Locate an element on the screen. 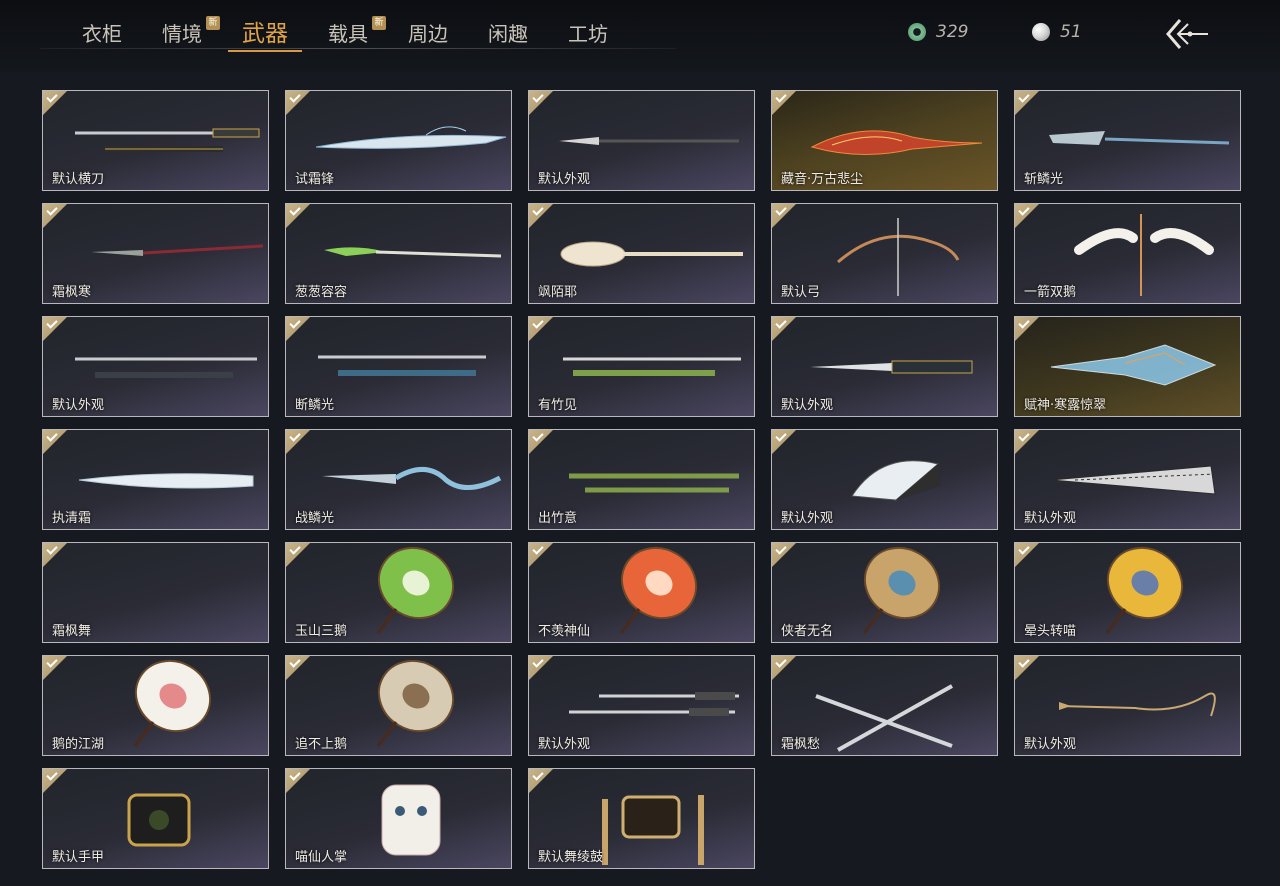  weapon-card: 斩鳞光 is located at coordinates (1127, 140).